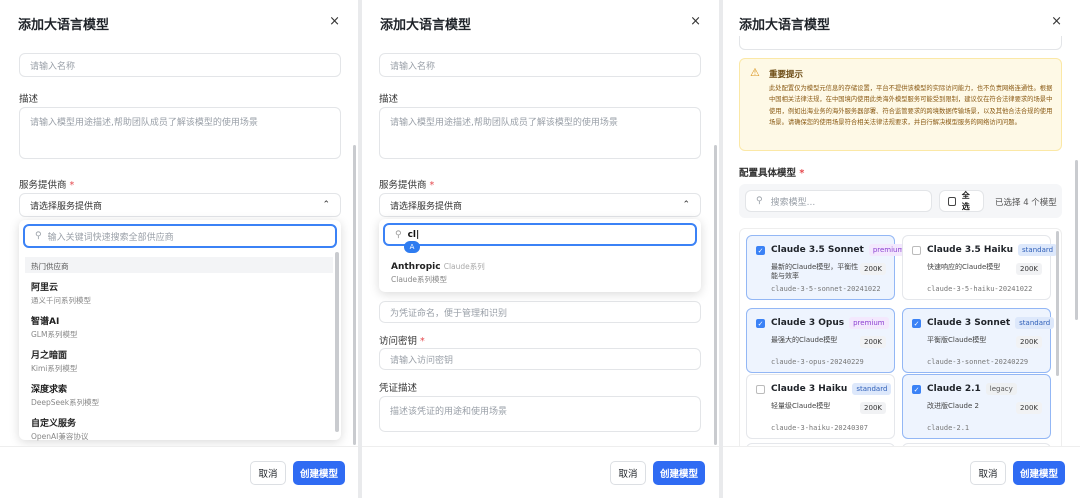  What do you see at coordinates (540, 414) in the screenshot?
I see `credential-desc-textarea: 描述该凭证的用途和使用场景` at bounding box center [540, 414].